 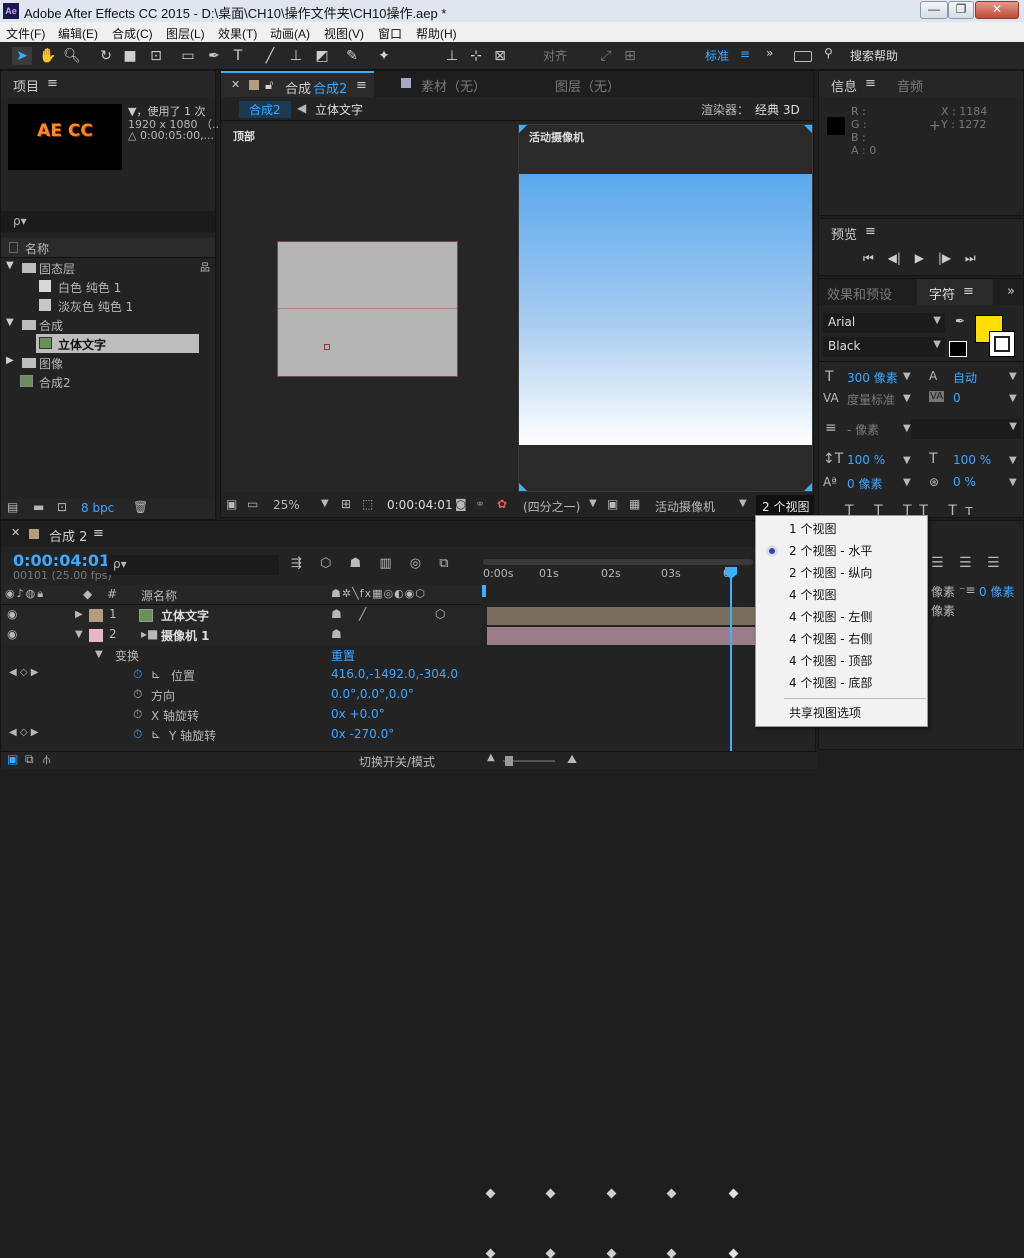 I want to click on renderer-value: 经典 3D, so click(x=777, y=109).